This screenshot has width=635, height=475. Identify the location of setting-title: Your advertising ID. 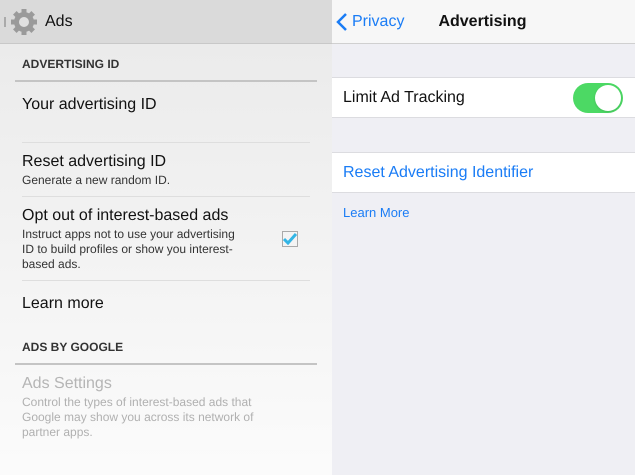
(166, 105).